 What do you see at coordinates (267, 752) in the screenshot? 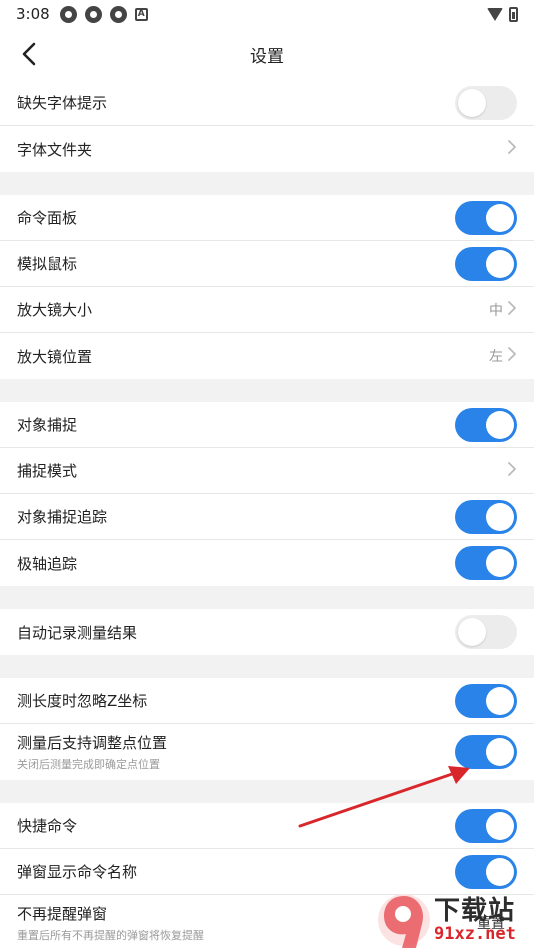
I see `settings-row: 测量后支持调整点位置关闭后测量完成即确定点位置` at bounding box center [267, 752].